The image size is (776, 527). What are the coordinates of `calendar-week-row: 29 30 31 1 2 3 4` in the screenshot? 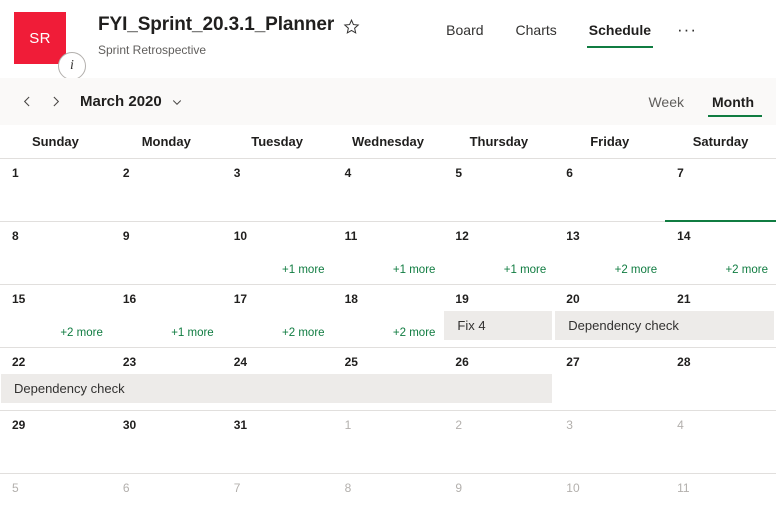 It's located at (388, 441).